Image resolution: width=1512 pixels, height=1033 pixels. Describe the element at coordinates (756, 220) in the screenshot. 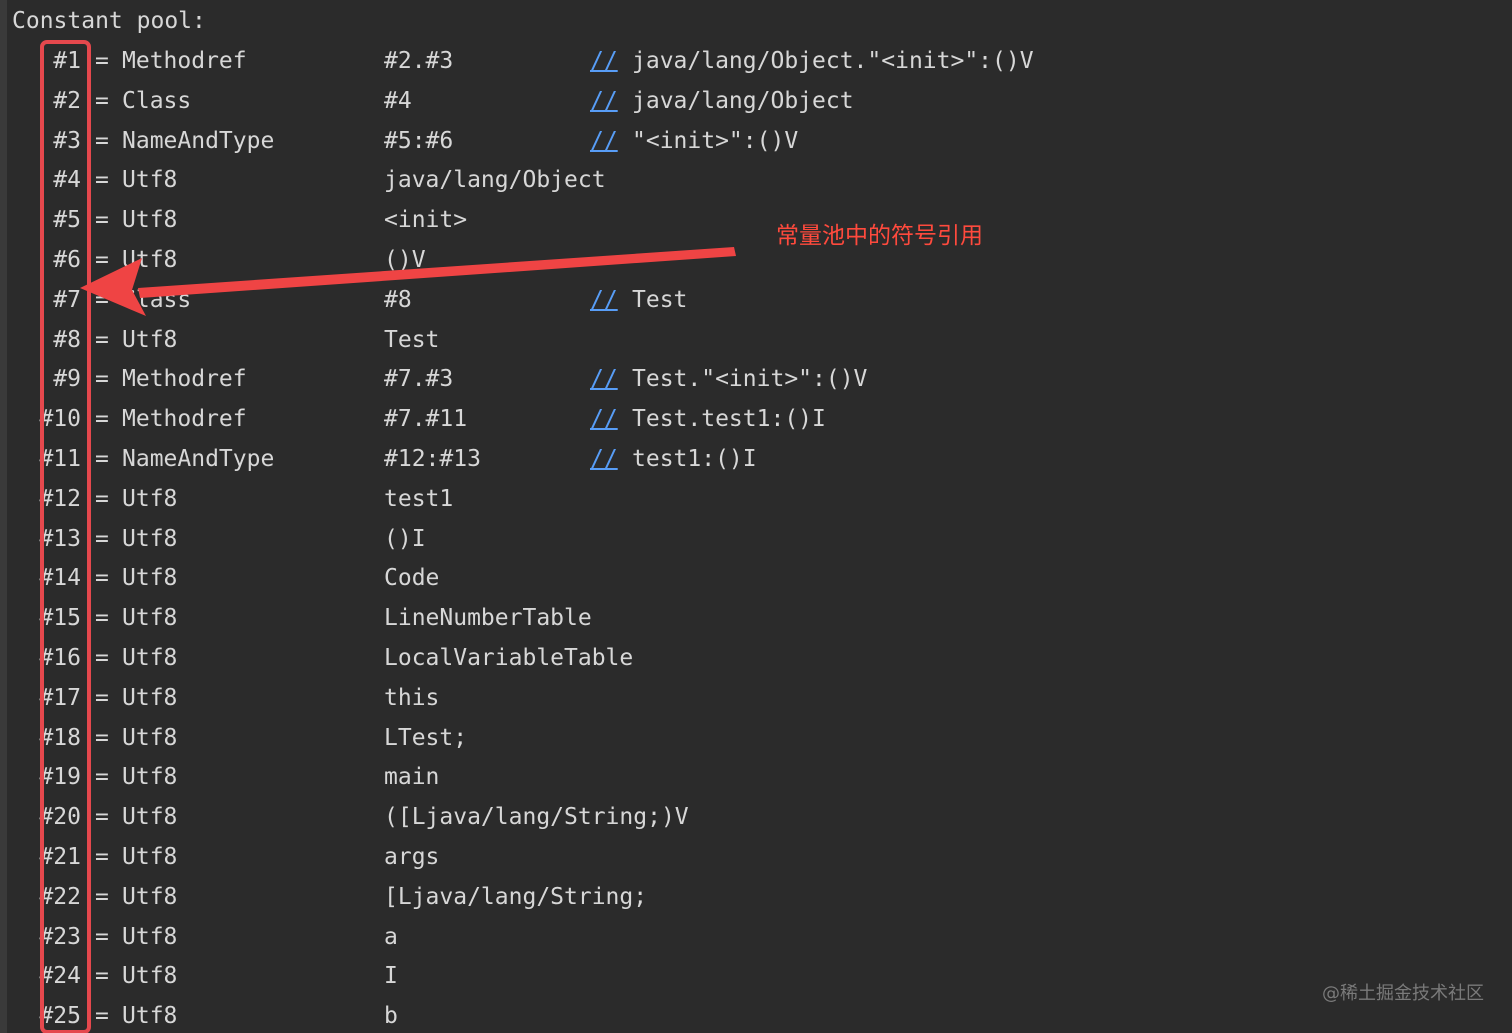

I see `constant-pool-entry: #5 = Utf8 <init>` at that location.